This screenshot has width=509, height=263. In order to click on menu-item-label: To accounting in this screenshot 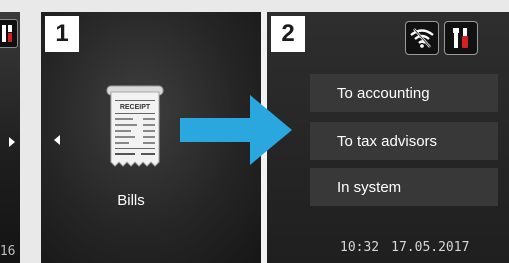, I will do `click(383, 93)`.